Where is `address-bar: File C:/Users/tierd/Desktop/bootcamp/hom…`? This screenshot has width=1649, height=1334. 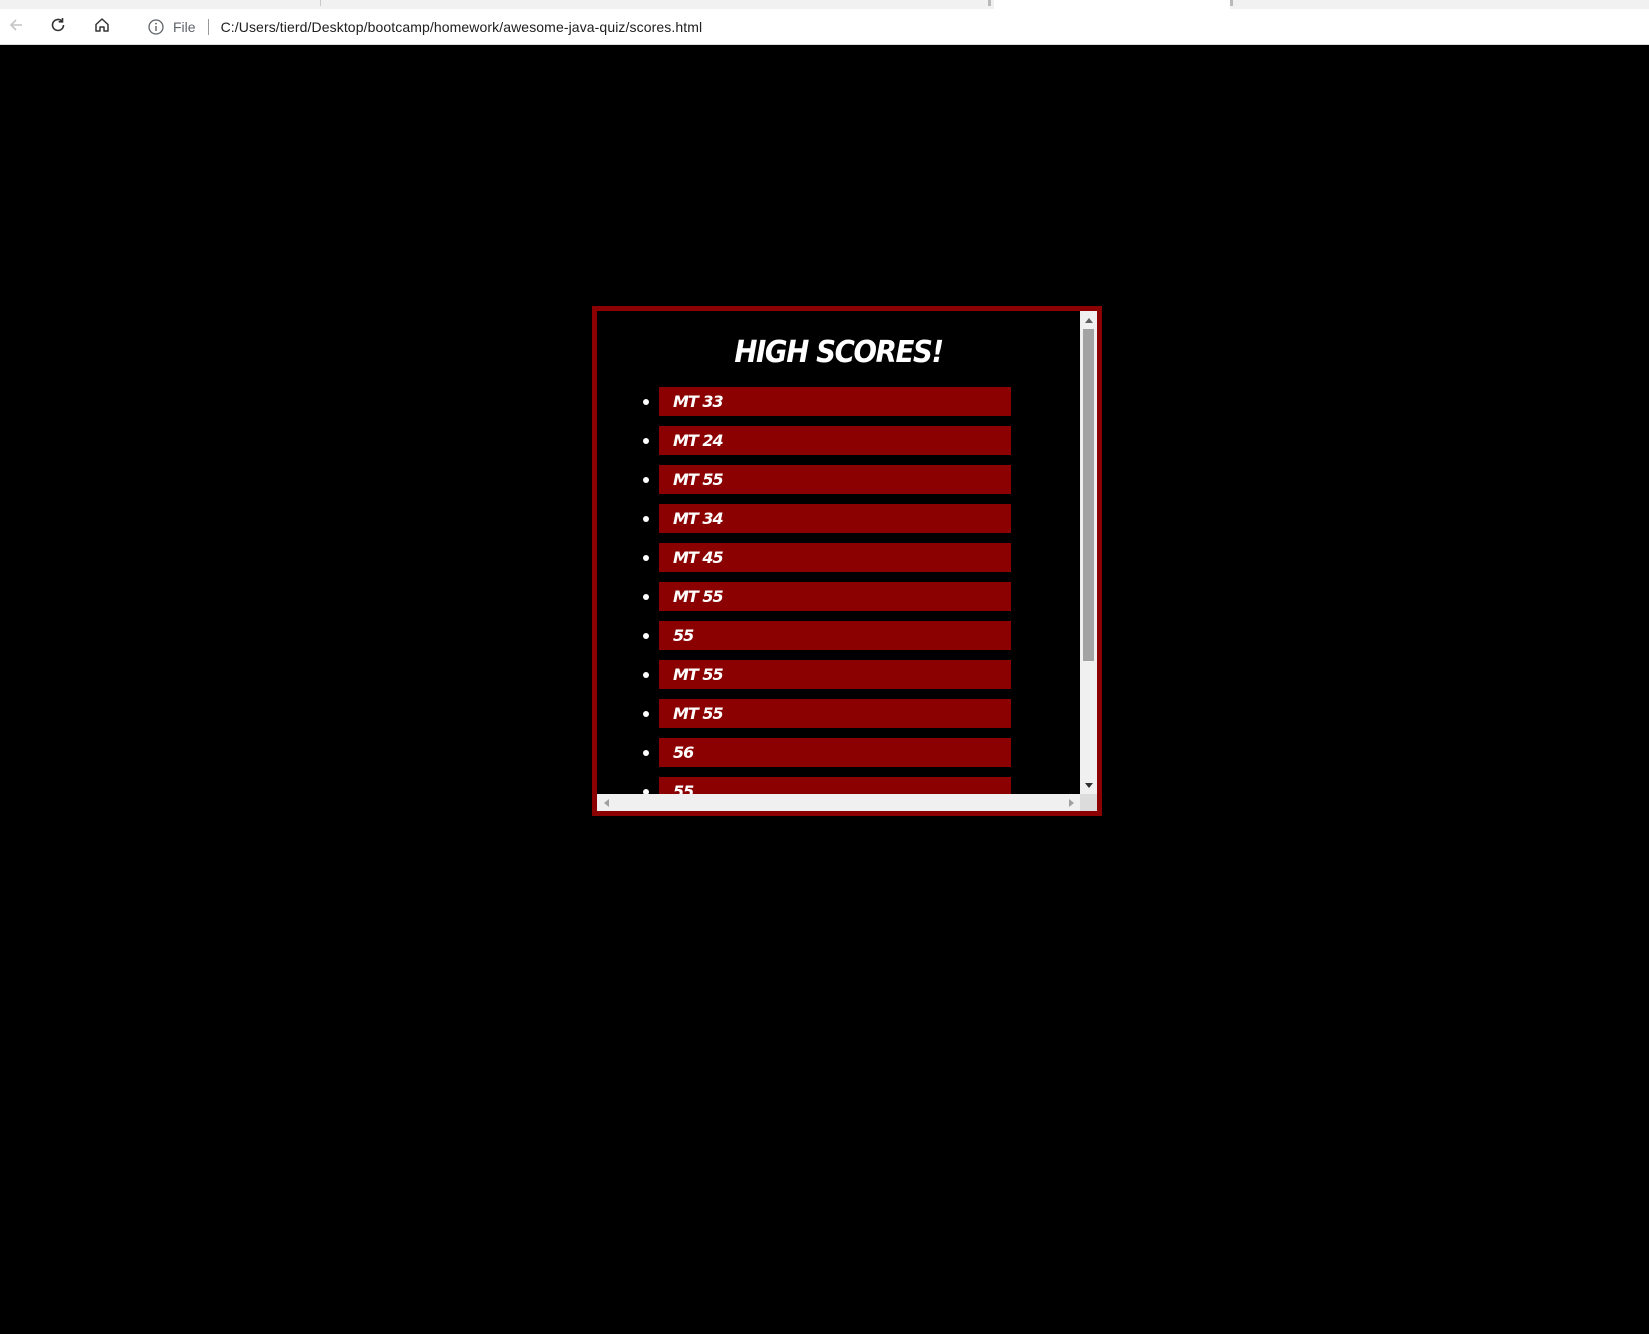 address-bar: File C:/Users/tierd/Desktop/bootcamp/hom… is located at coordinates (890, 27).